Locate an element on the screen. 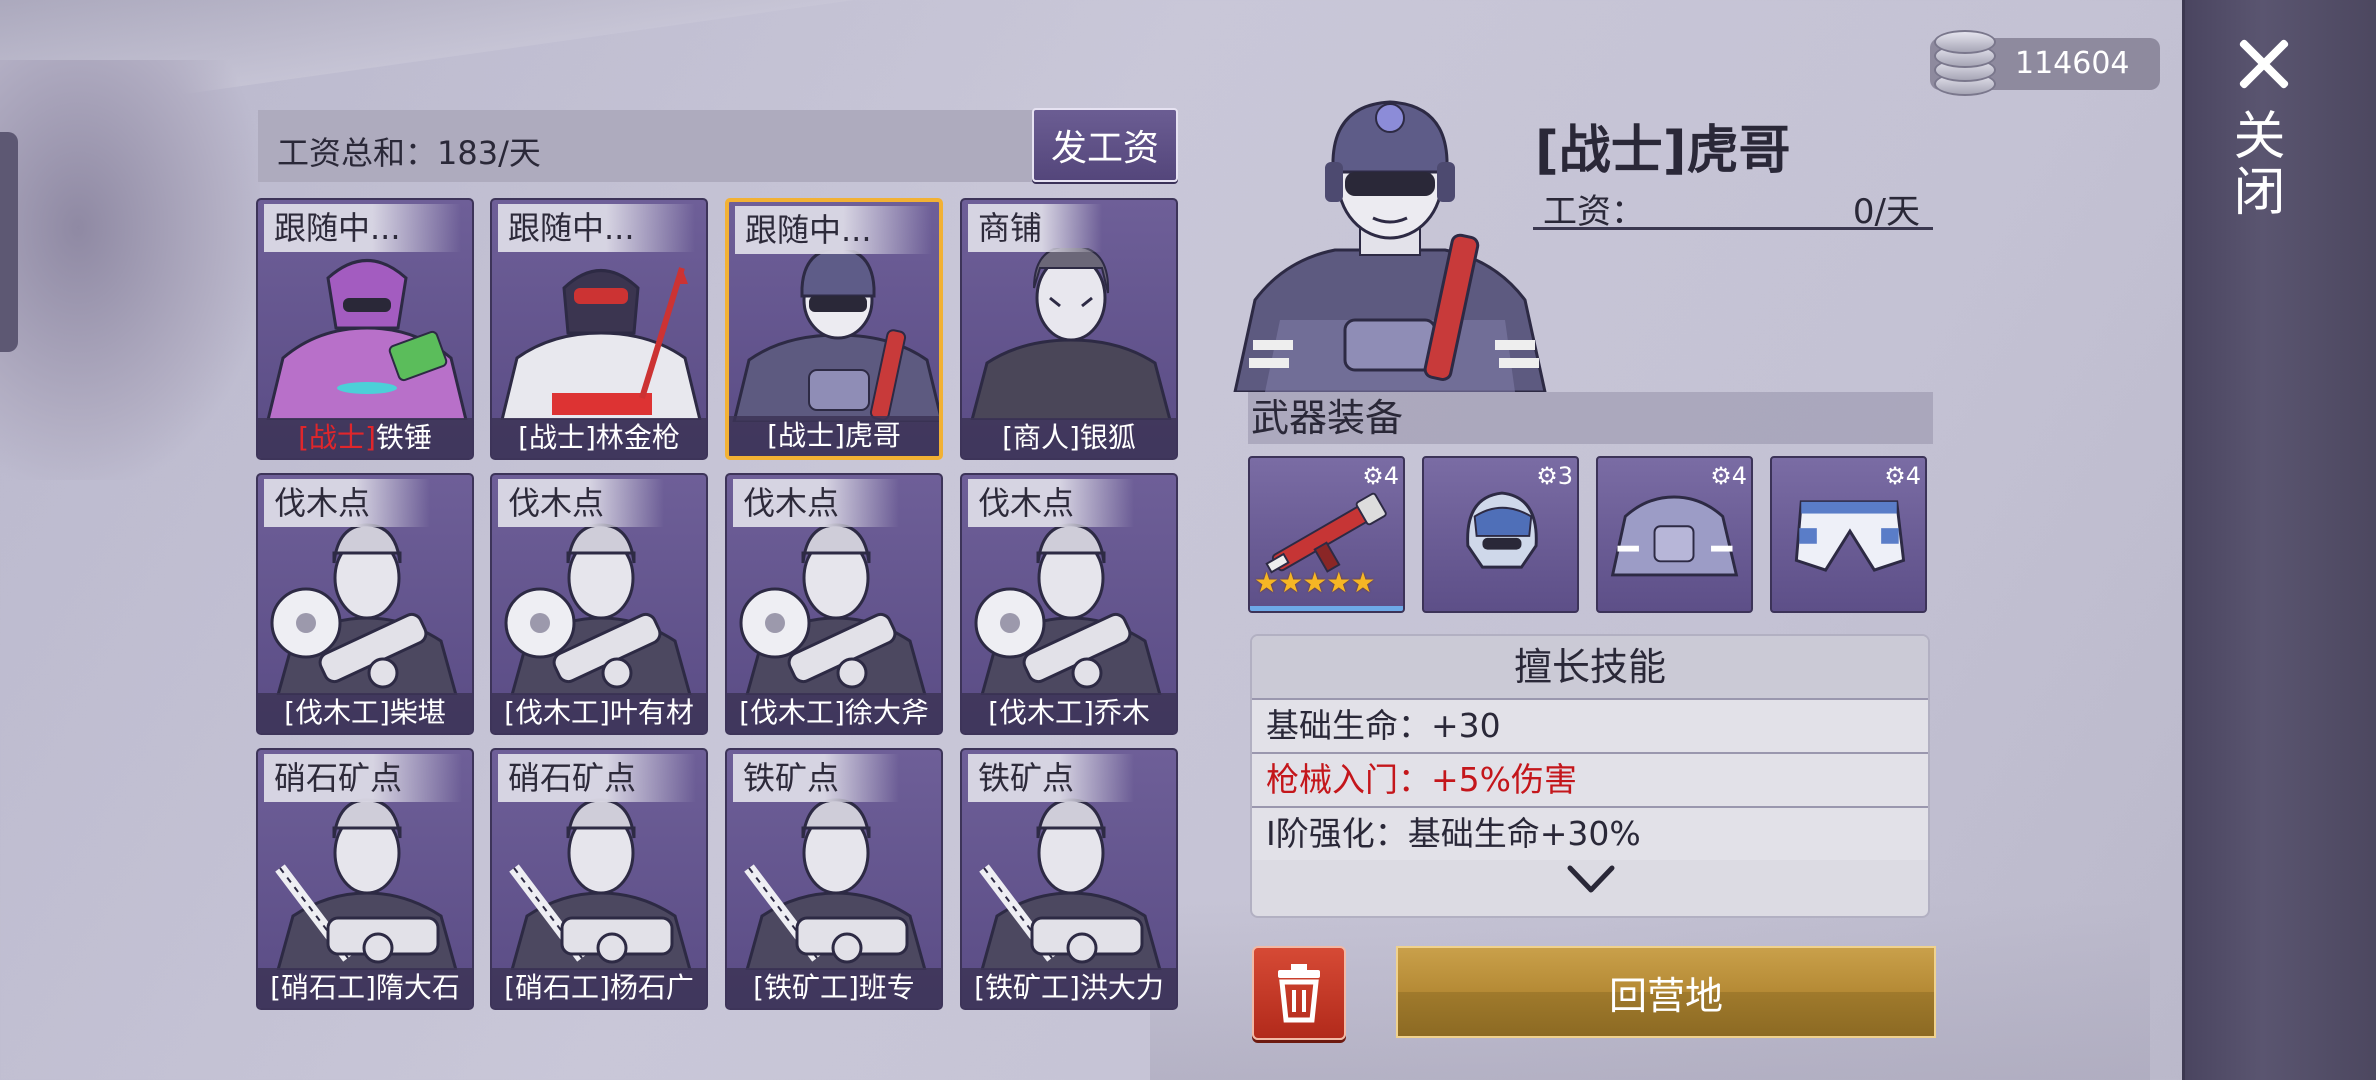 Image resolution: width=2376 pixels, height=1080 pixels. hero-wage-divider is located at coordinates (1733, 228).